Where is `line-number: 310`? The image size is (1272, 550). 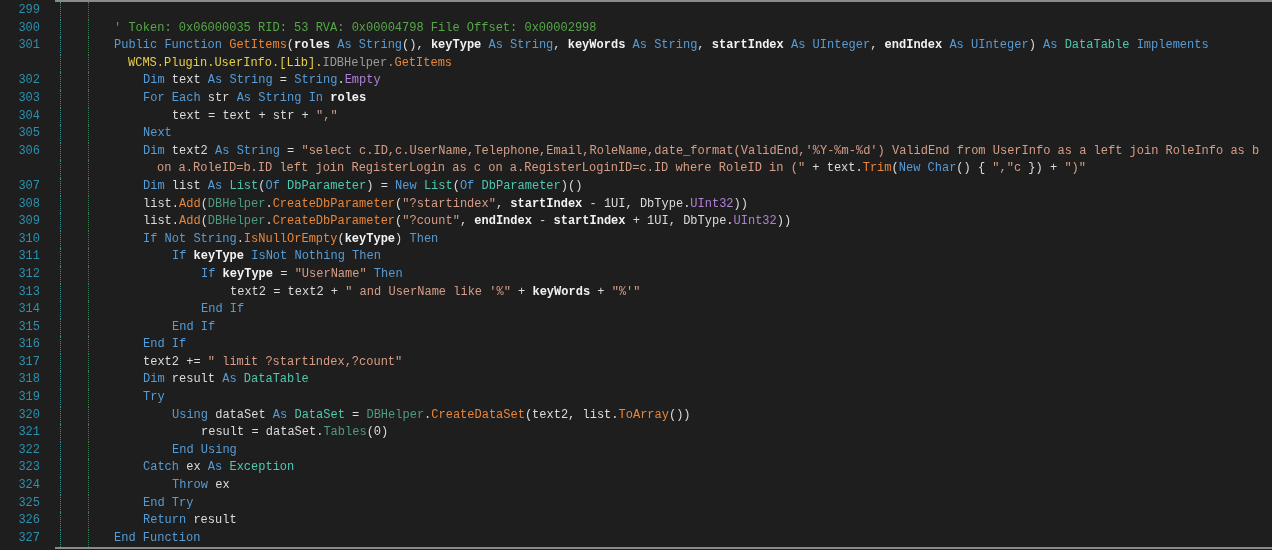 line-number: 310 is located at coordinates (29, 238).